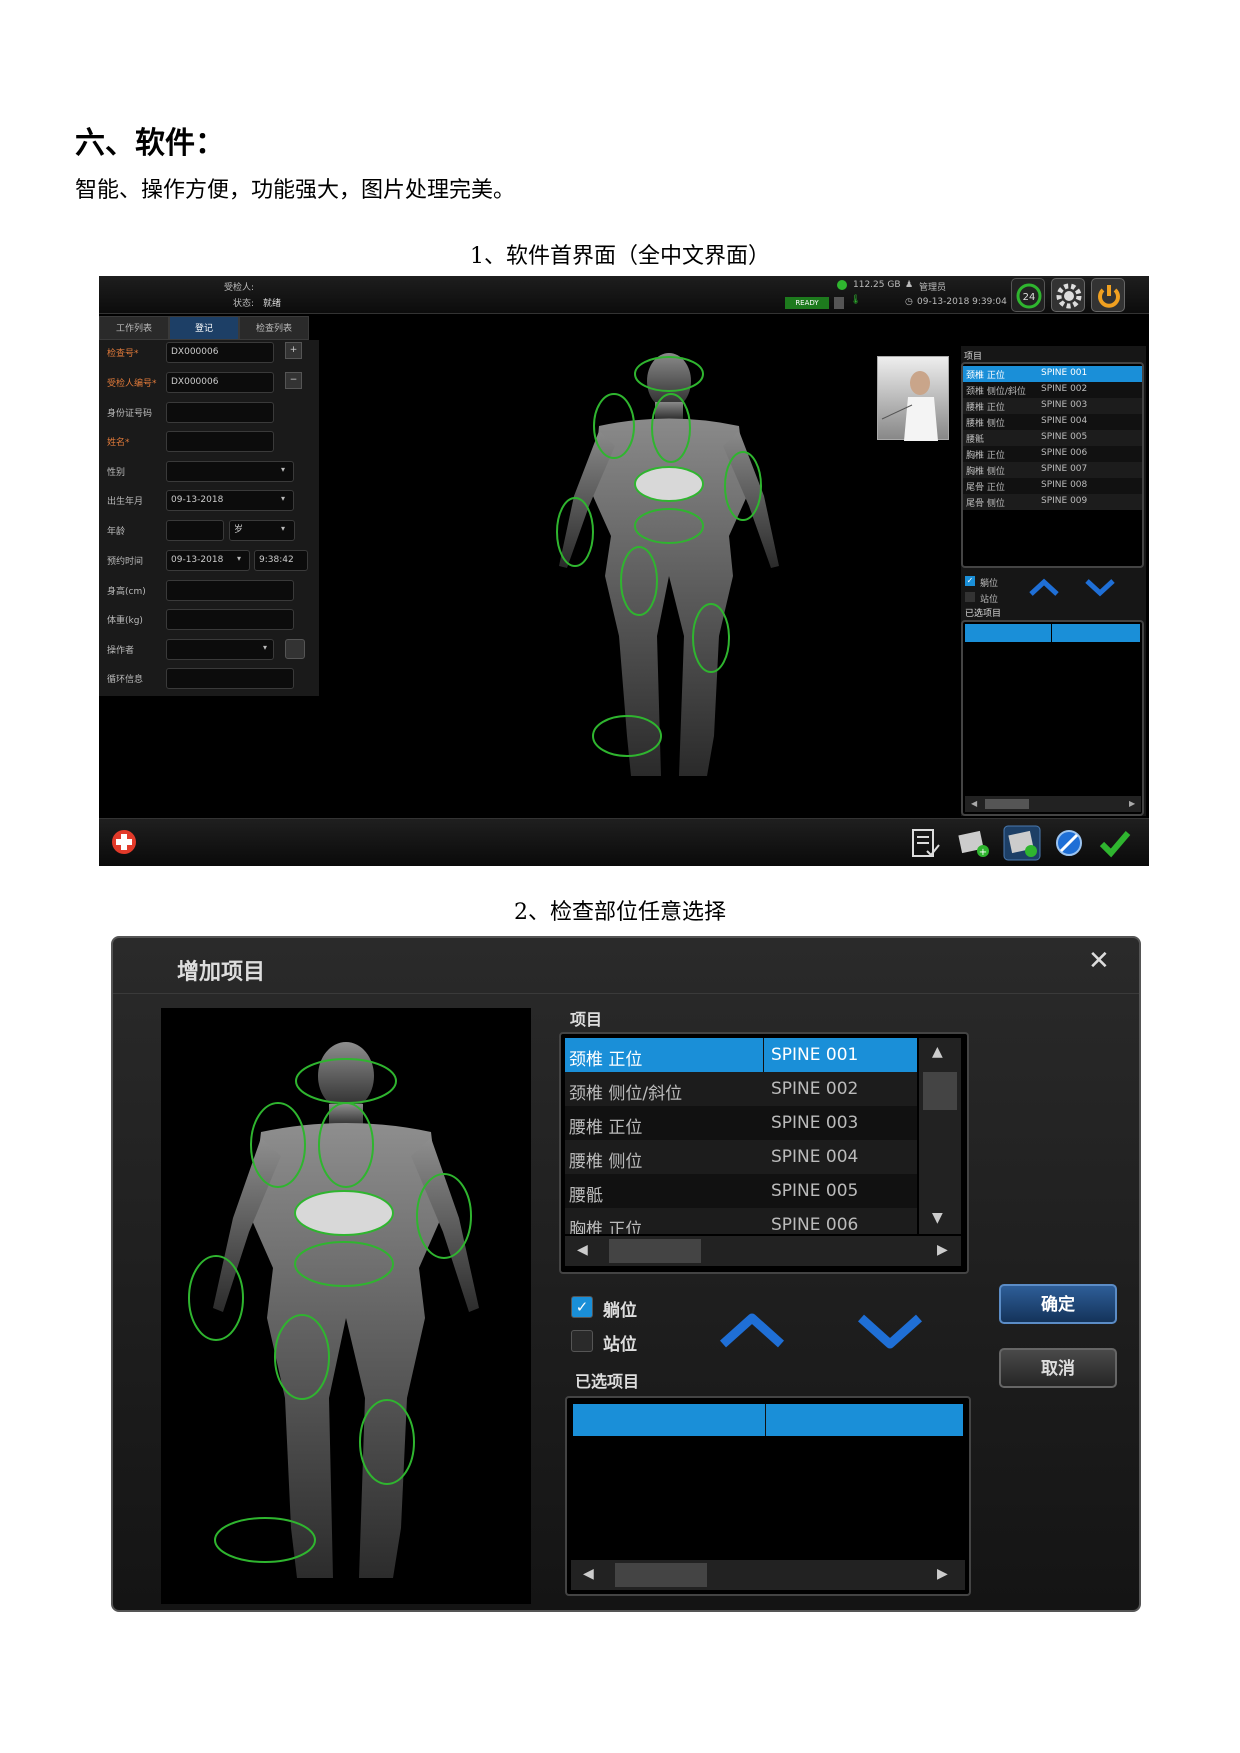 The image size is (1240, 1753). What do you see at coordinates (937, 1052) in the screenshot?
I see `scroll-up-icon: ▲` at bounding box center [937, 1052].